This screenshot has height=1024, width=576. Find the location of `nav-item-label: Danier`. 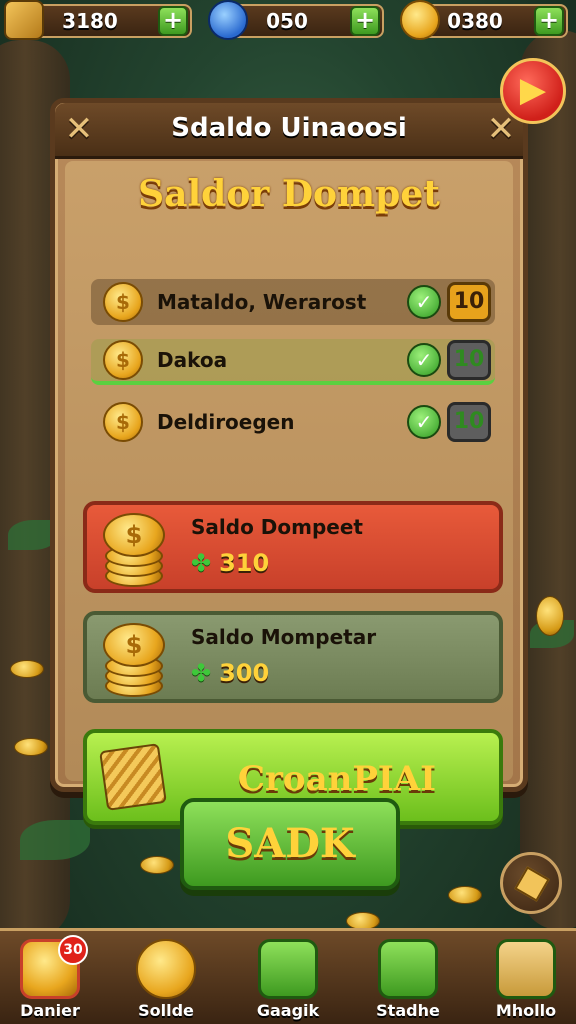

nav-item-label: Danier is located at coordinates (50, 1010).